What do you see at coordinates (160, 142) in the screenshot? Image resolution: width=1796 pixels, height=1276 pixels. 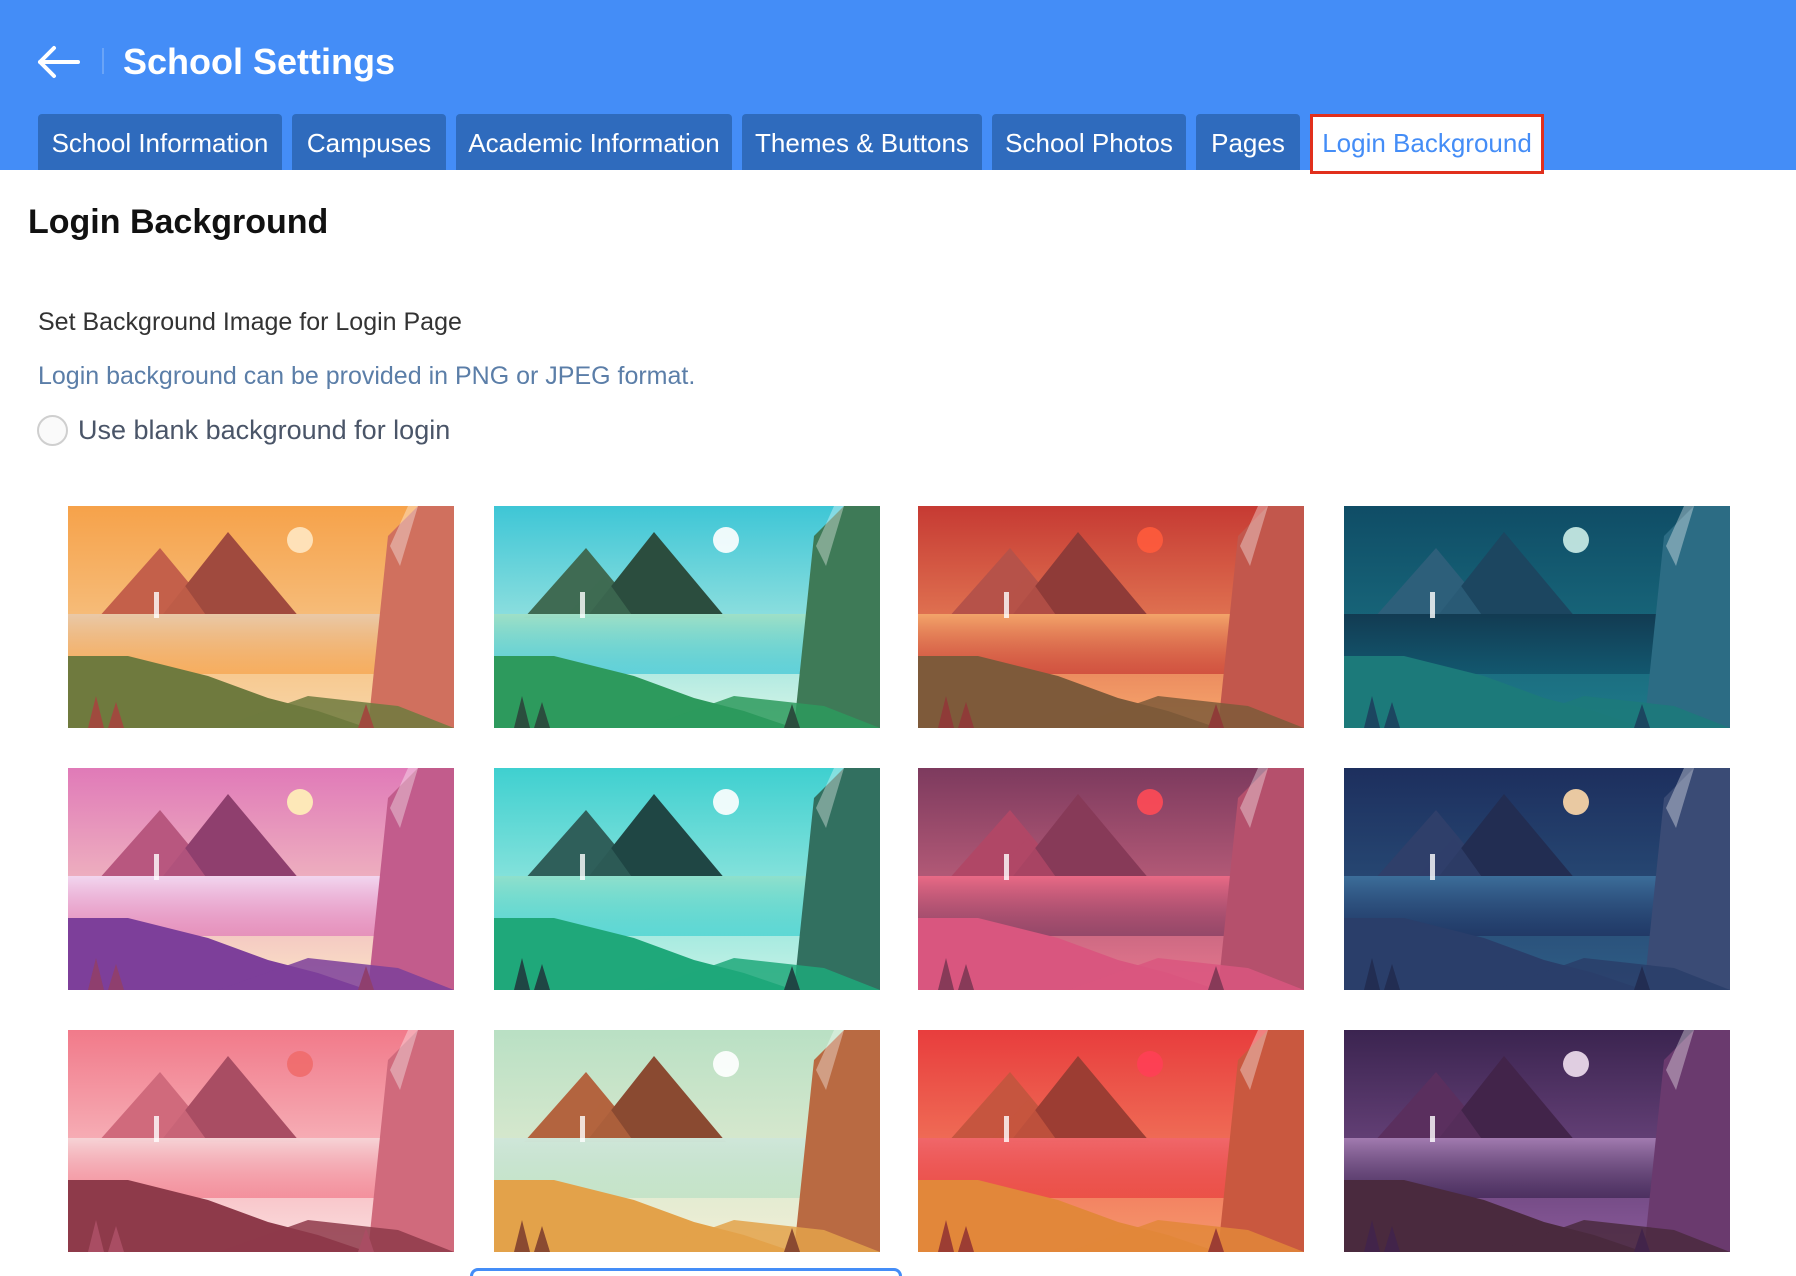 I see `tab-school-information: School Information` at bounding box center [160, 142].